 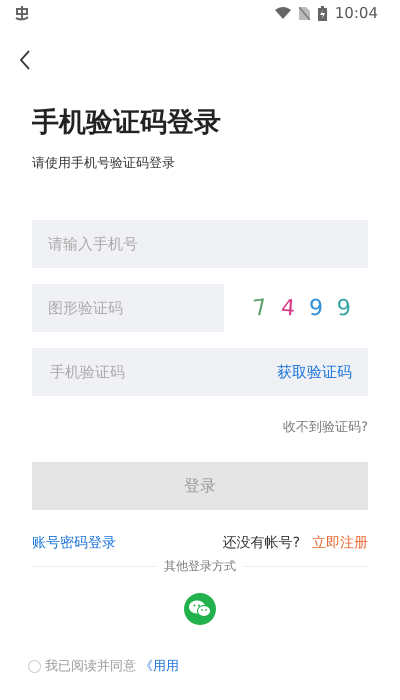 What do you see at coordinates (304, 13) in the screenshot?
I see `no-sim-icon` at bounding box center [304, 13].